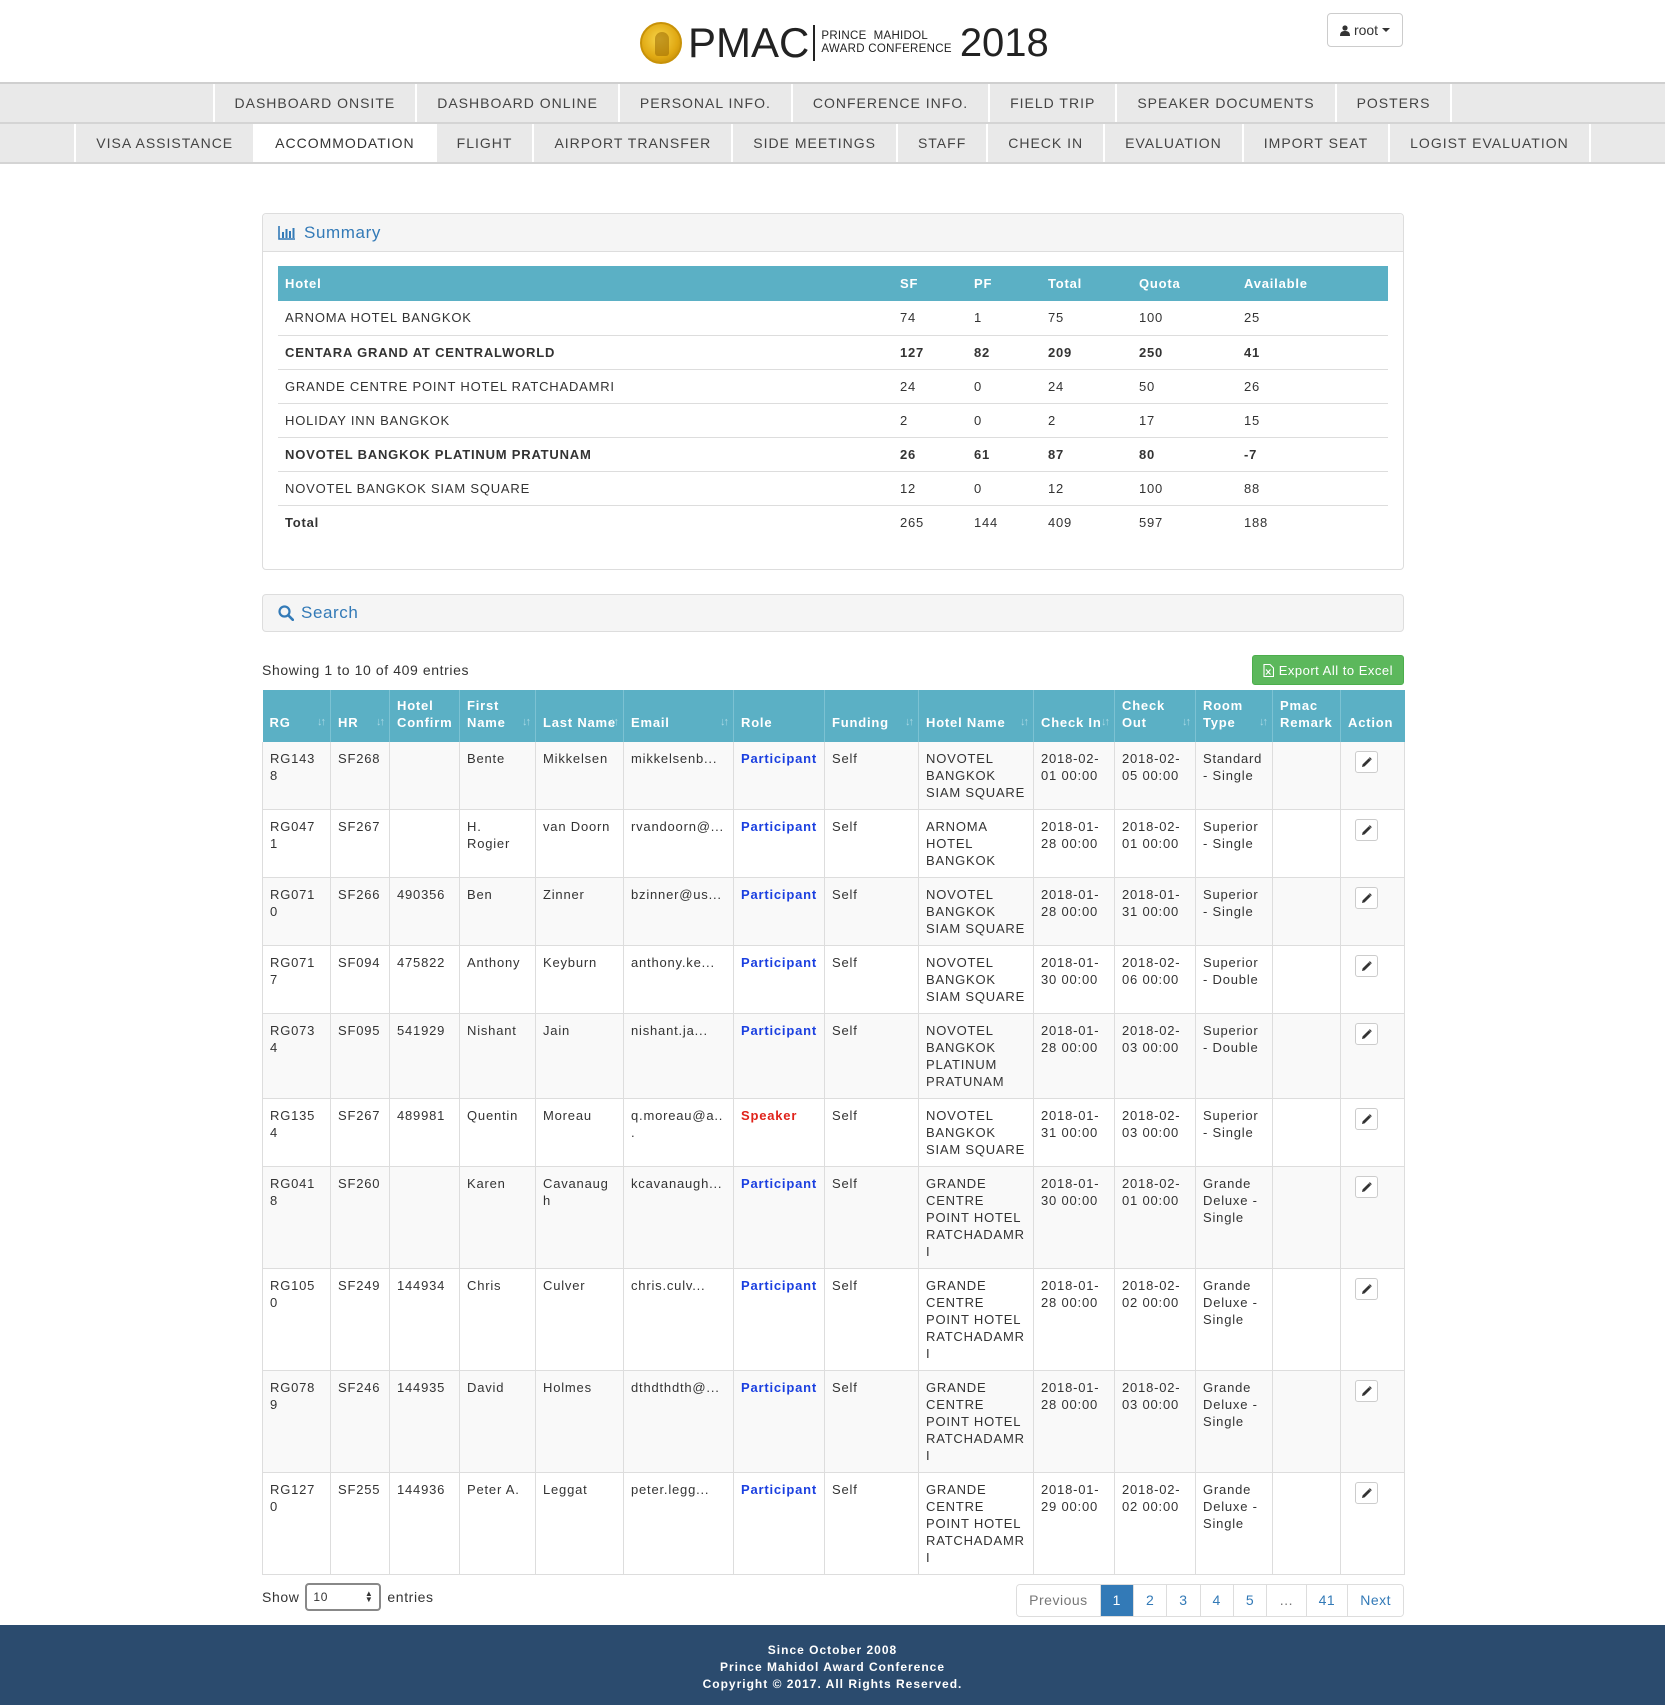 The image size is (1665, 1705). I want to click on nav-item-dashboard-onsite: DASHBOARD ONSITE, so click(314, 103).